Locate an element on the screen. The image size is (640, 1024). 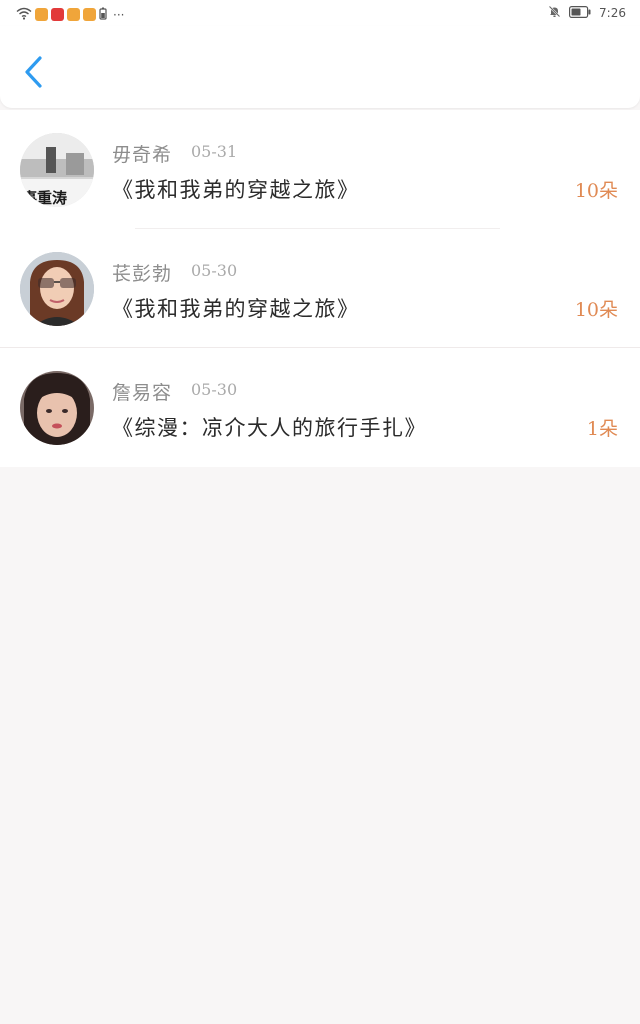
status-left: ··· is located at coordinates (70, 14).